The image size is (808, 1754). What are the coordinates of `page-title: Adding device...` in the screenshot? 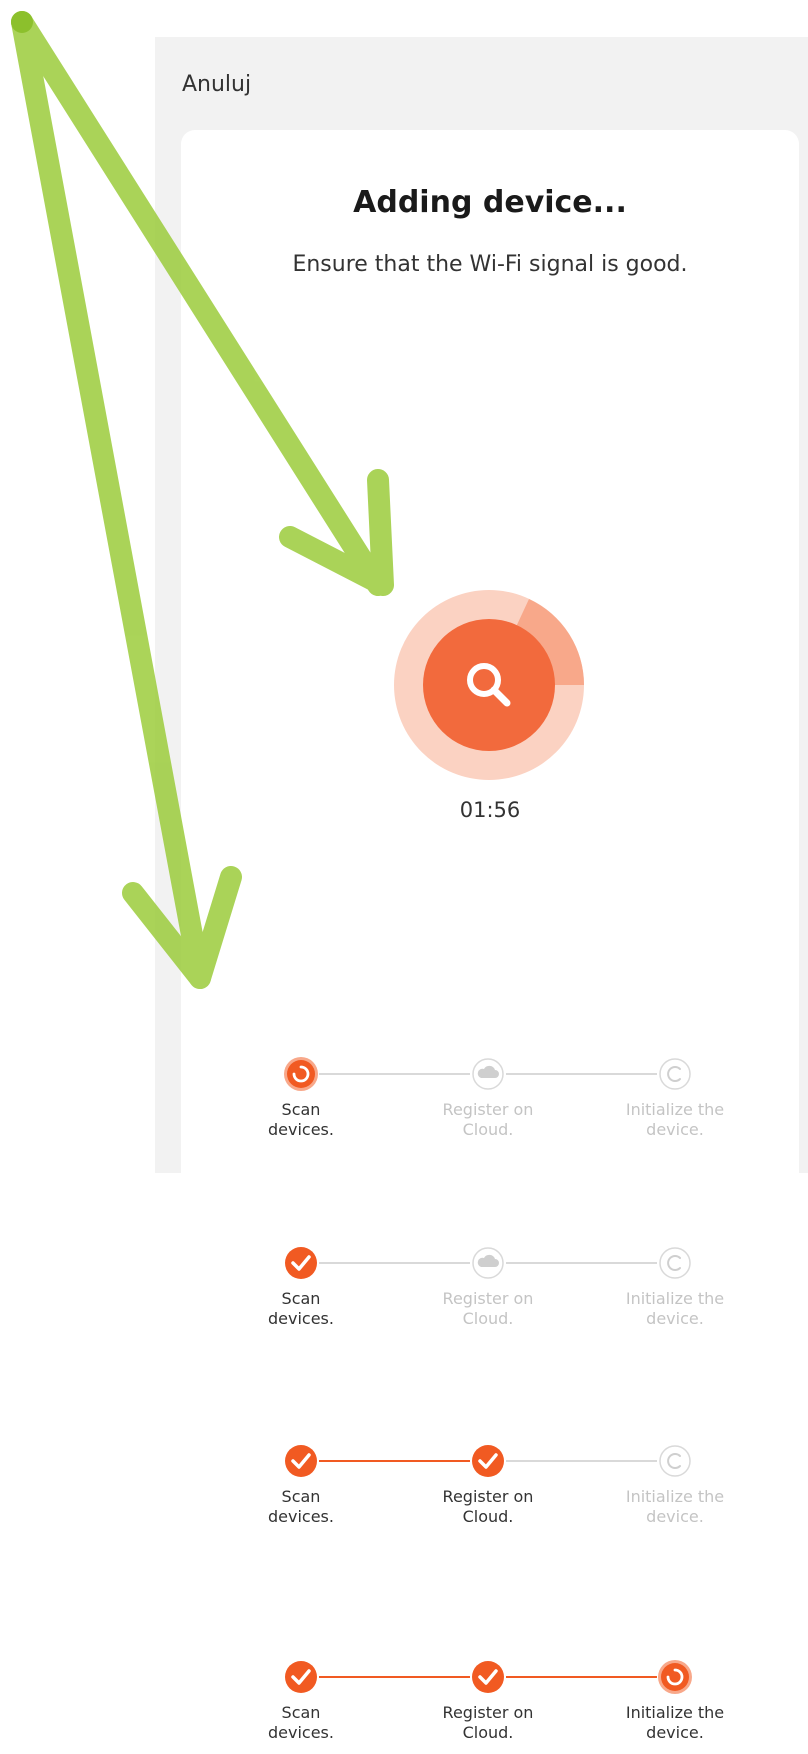 It's located at (490, 202).